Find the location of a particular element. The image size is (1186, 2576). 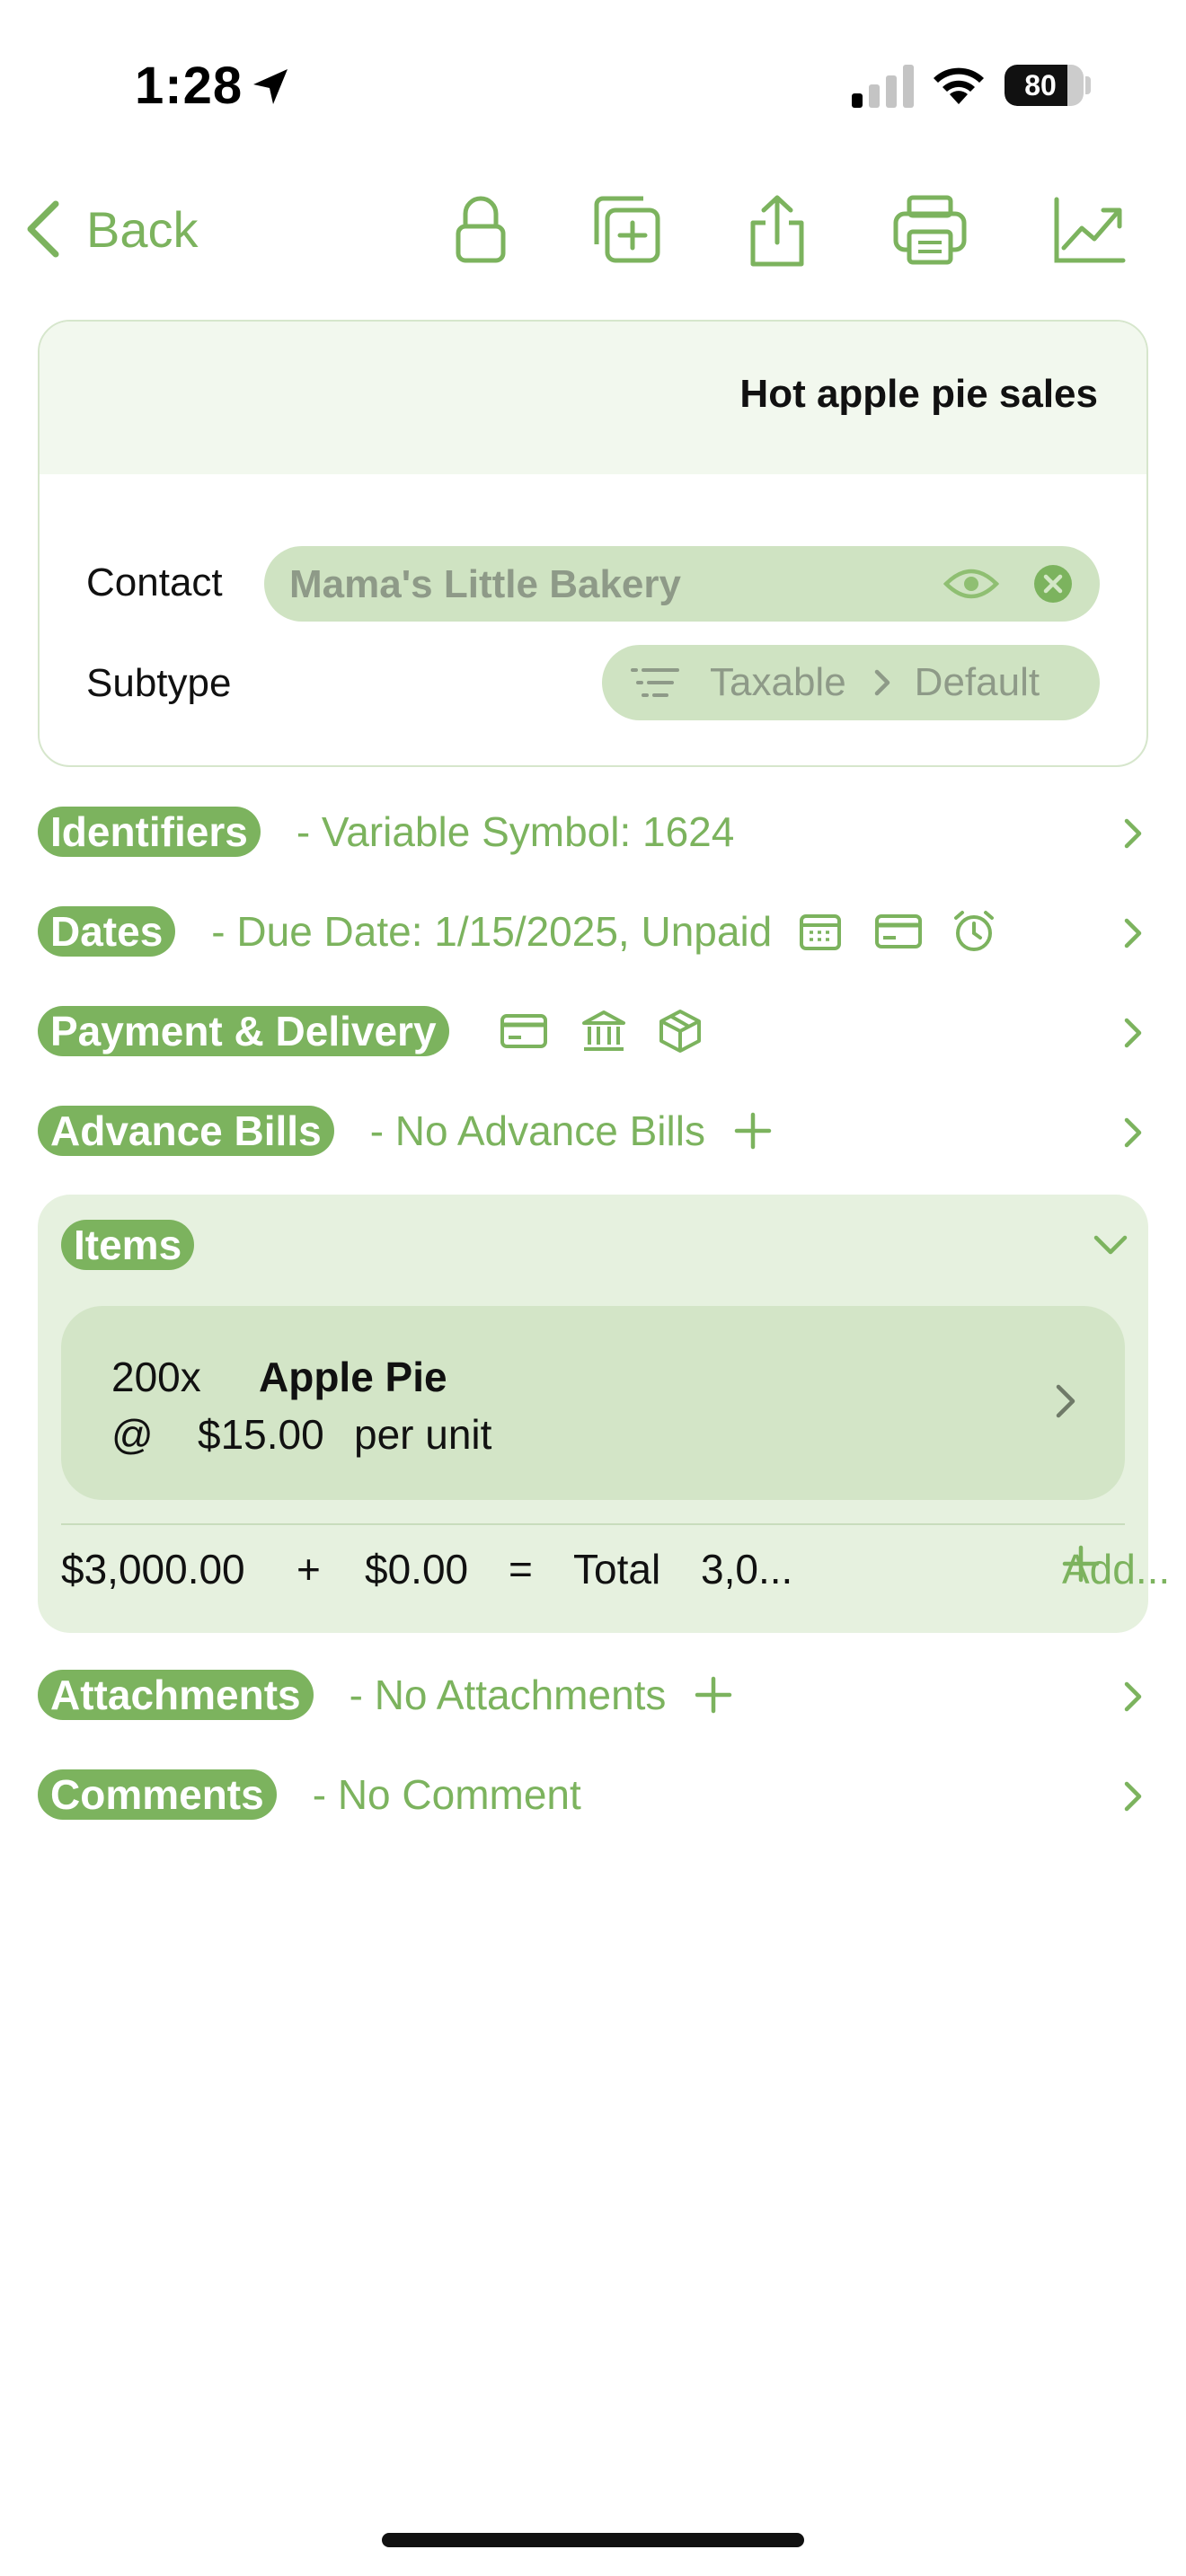

dates-badge: Dates is located at coordinates (107, 932).